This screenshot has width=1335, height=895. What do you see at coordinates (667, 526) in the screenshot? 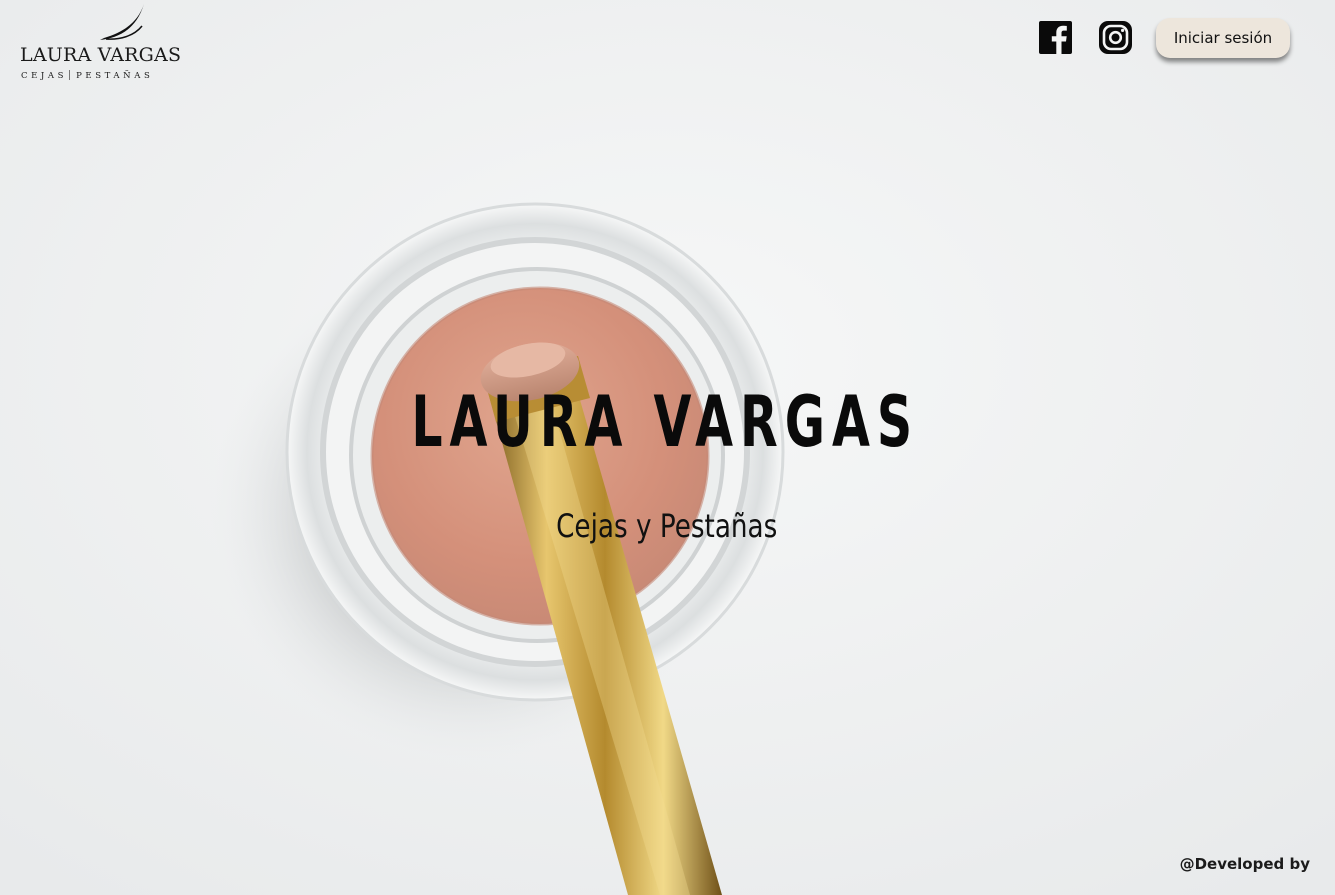
I see `hero-subtitle: Cejas y Pestañas` at bounding box center [667, 526].